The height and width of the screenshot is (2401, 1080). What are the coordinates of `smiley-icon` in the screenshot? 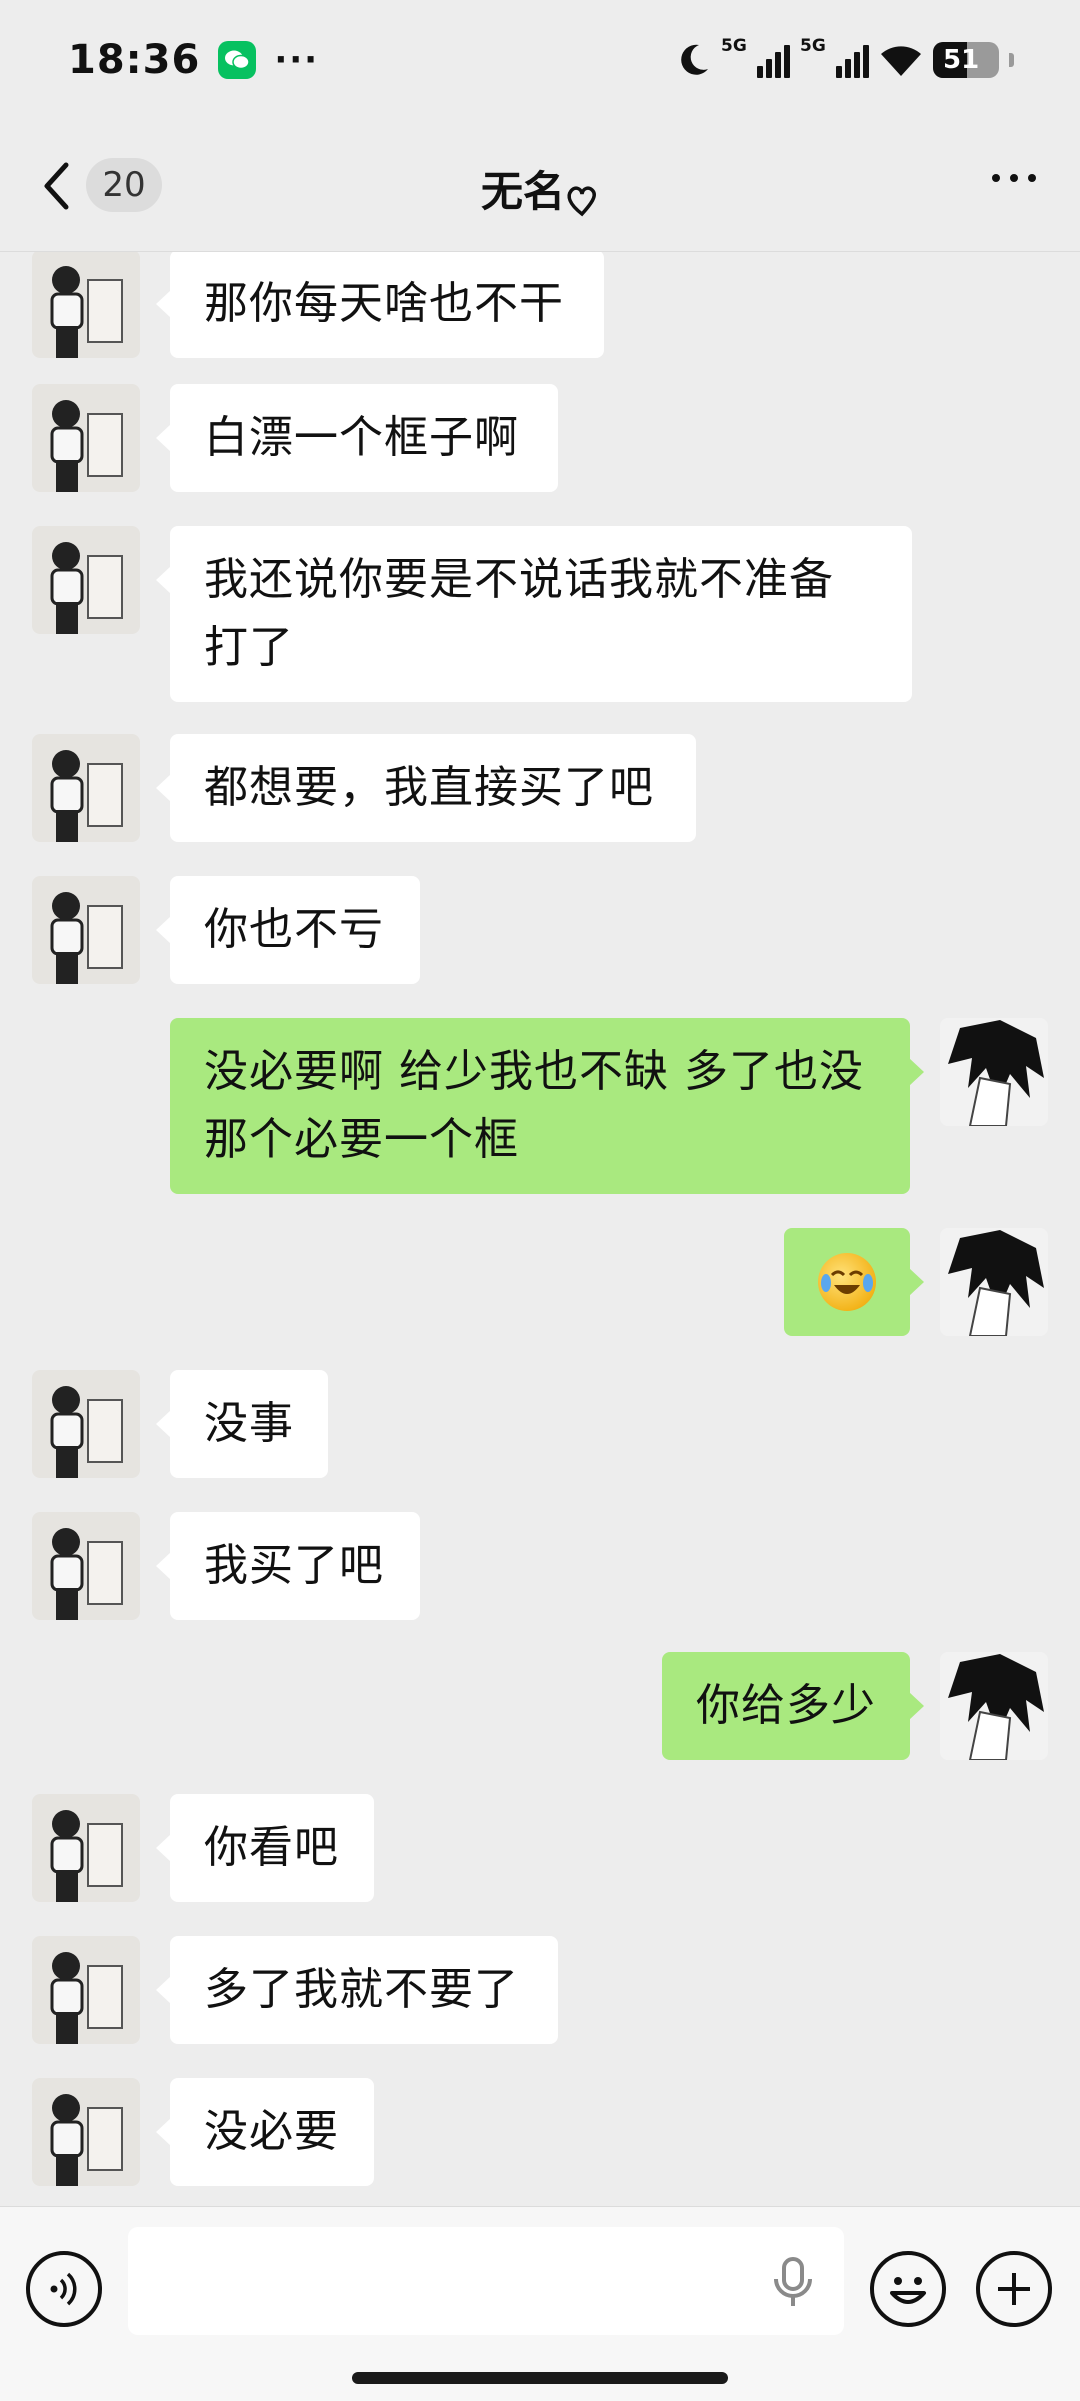 It's located at (908, 2290).